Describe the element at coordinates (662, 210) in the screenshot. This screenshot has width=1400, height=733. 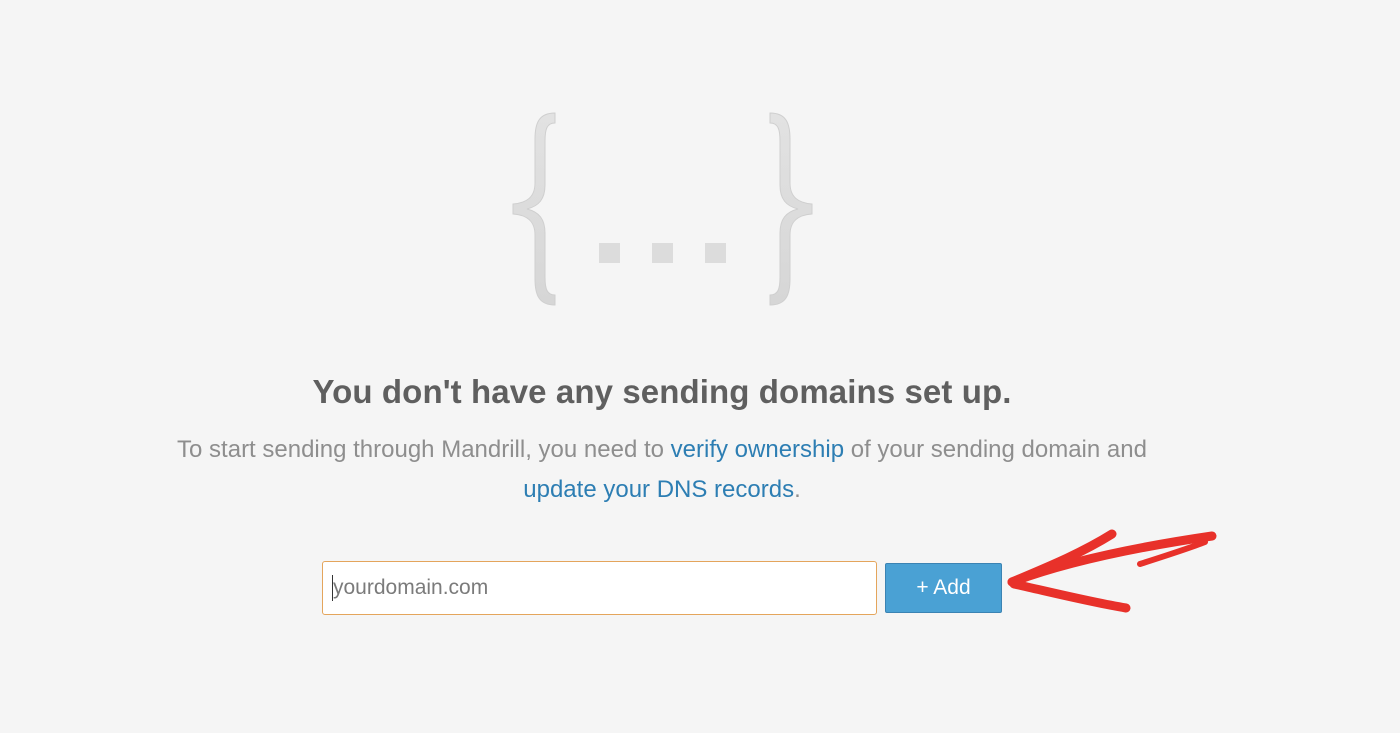
I see `curly-braces-ellipsis-icon` at that location.